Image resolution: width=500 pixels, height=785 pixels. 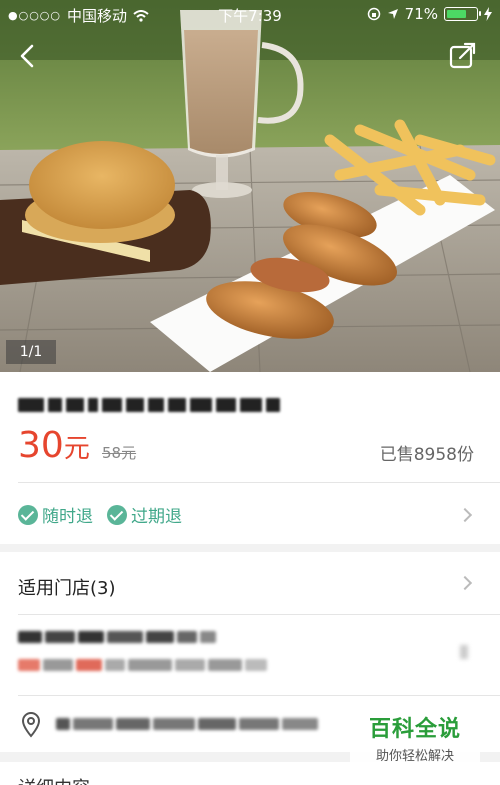 I want to click on location-icon, so click(x=393, y=14).